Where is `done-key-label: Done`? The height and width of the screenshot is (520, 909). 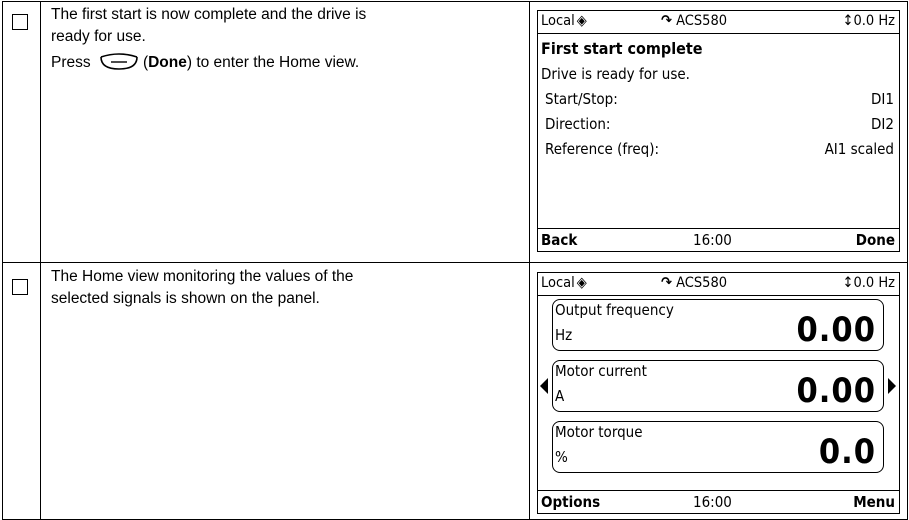
done-key-label: Done is located at coordinates (167, 62).